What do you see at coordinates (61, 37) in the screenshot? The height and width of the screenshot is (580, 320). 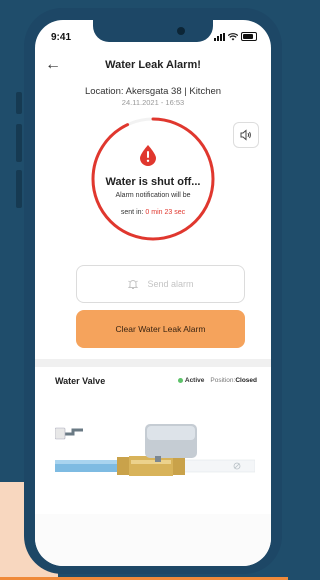 I see `status-time: 9:41` at bounding box center [61, 37].